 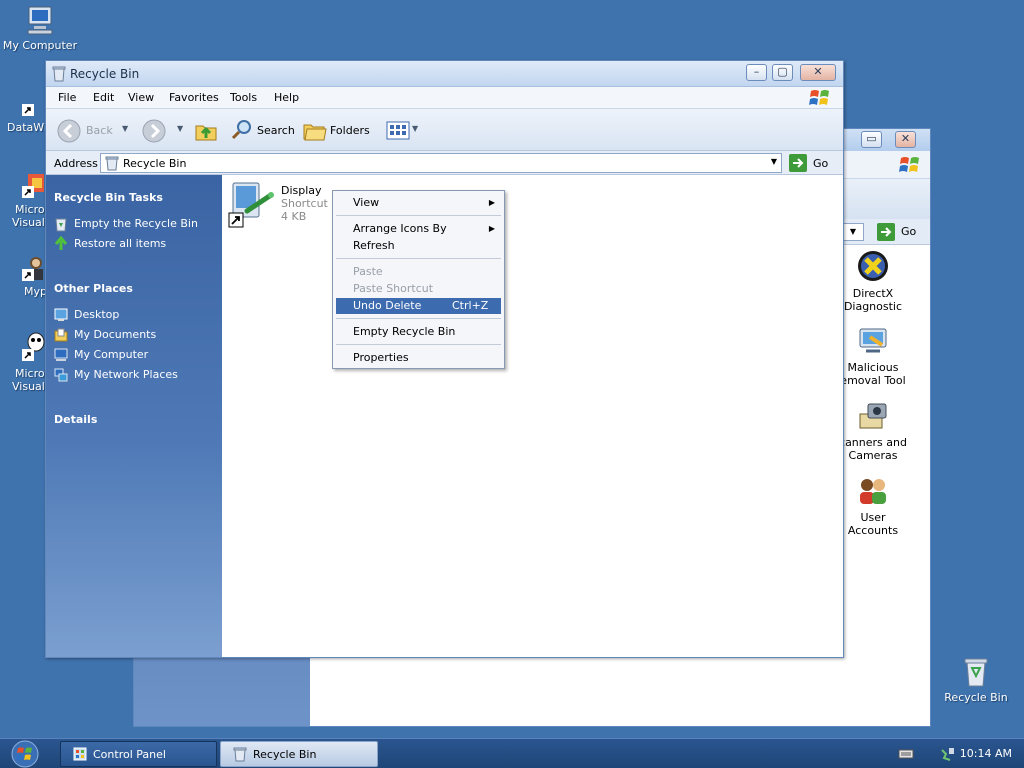 What do you see at coordinates (97, 314) in the screenshot?
I see `link-label: Desktop` at bounding box center [97, 314].